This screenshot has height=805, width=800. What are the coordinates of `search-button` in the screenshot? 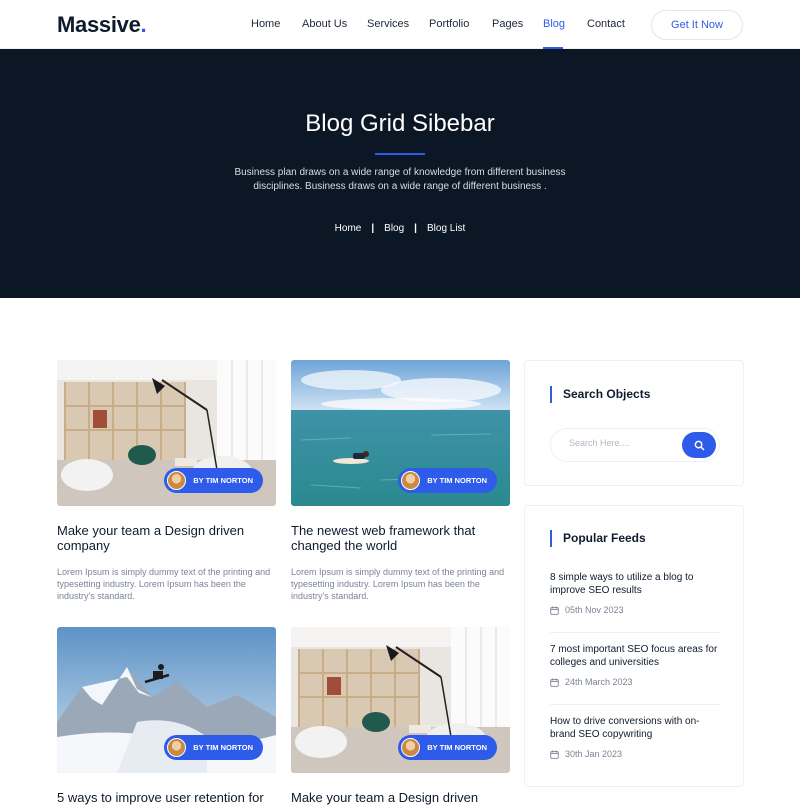 It's located at (699, 445).